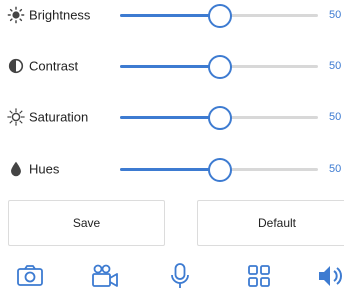  I want to click on hues-value: 50, so click(335, 169).